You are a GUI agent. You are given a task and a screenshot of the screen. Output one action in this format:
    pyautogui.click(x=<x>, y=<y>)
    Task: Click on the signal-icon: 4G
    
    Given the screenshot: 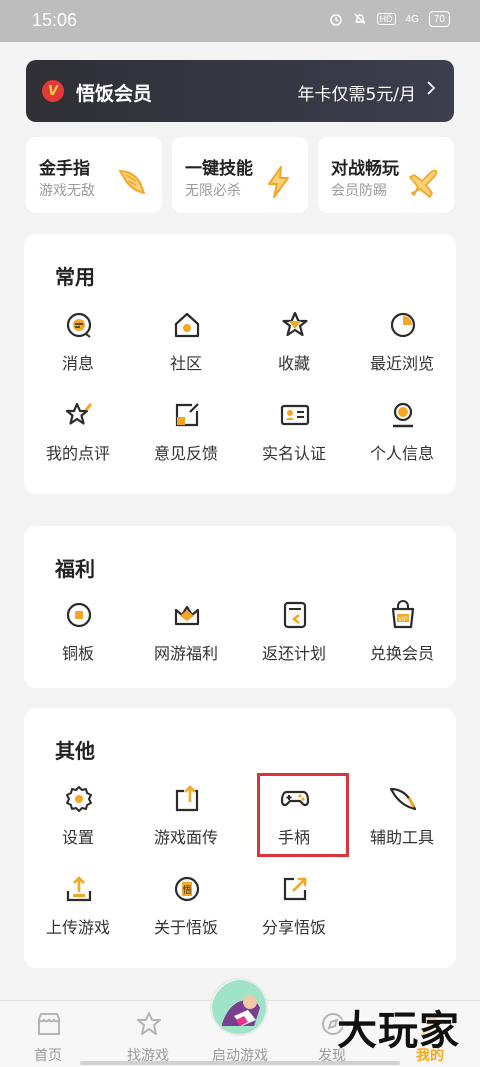 What is the action you would take?
    pyautogui.click(x=412, y=19)
    